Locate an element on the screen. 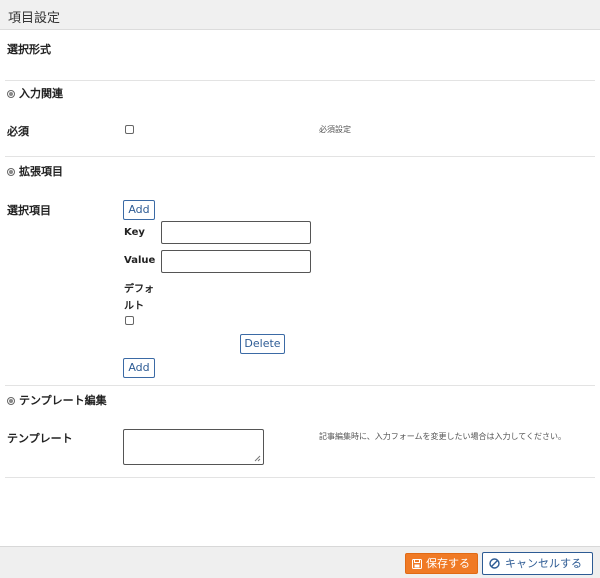  cancel-button: キャンセルする is located at coordinates (537, 563).